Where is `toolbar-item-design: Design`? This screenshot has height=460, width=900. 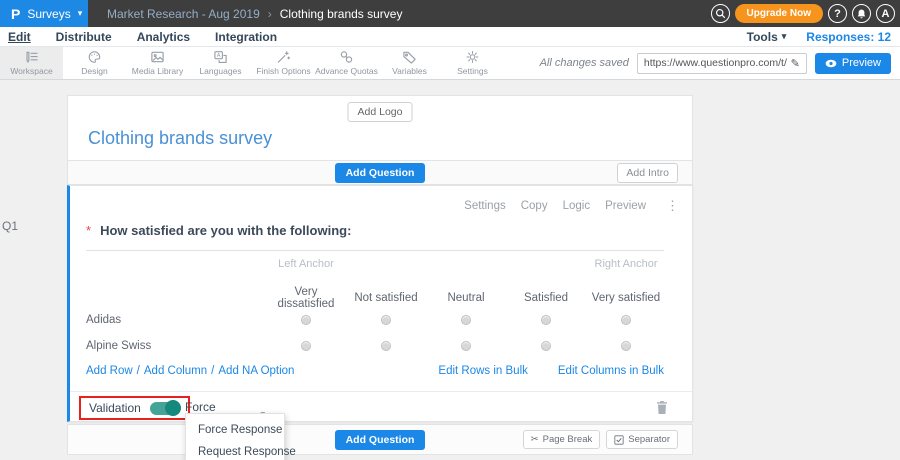
toolbar-item-design: Design is located at coordinates (94, 63).